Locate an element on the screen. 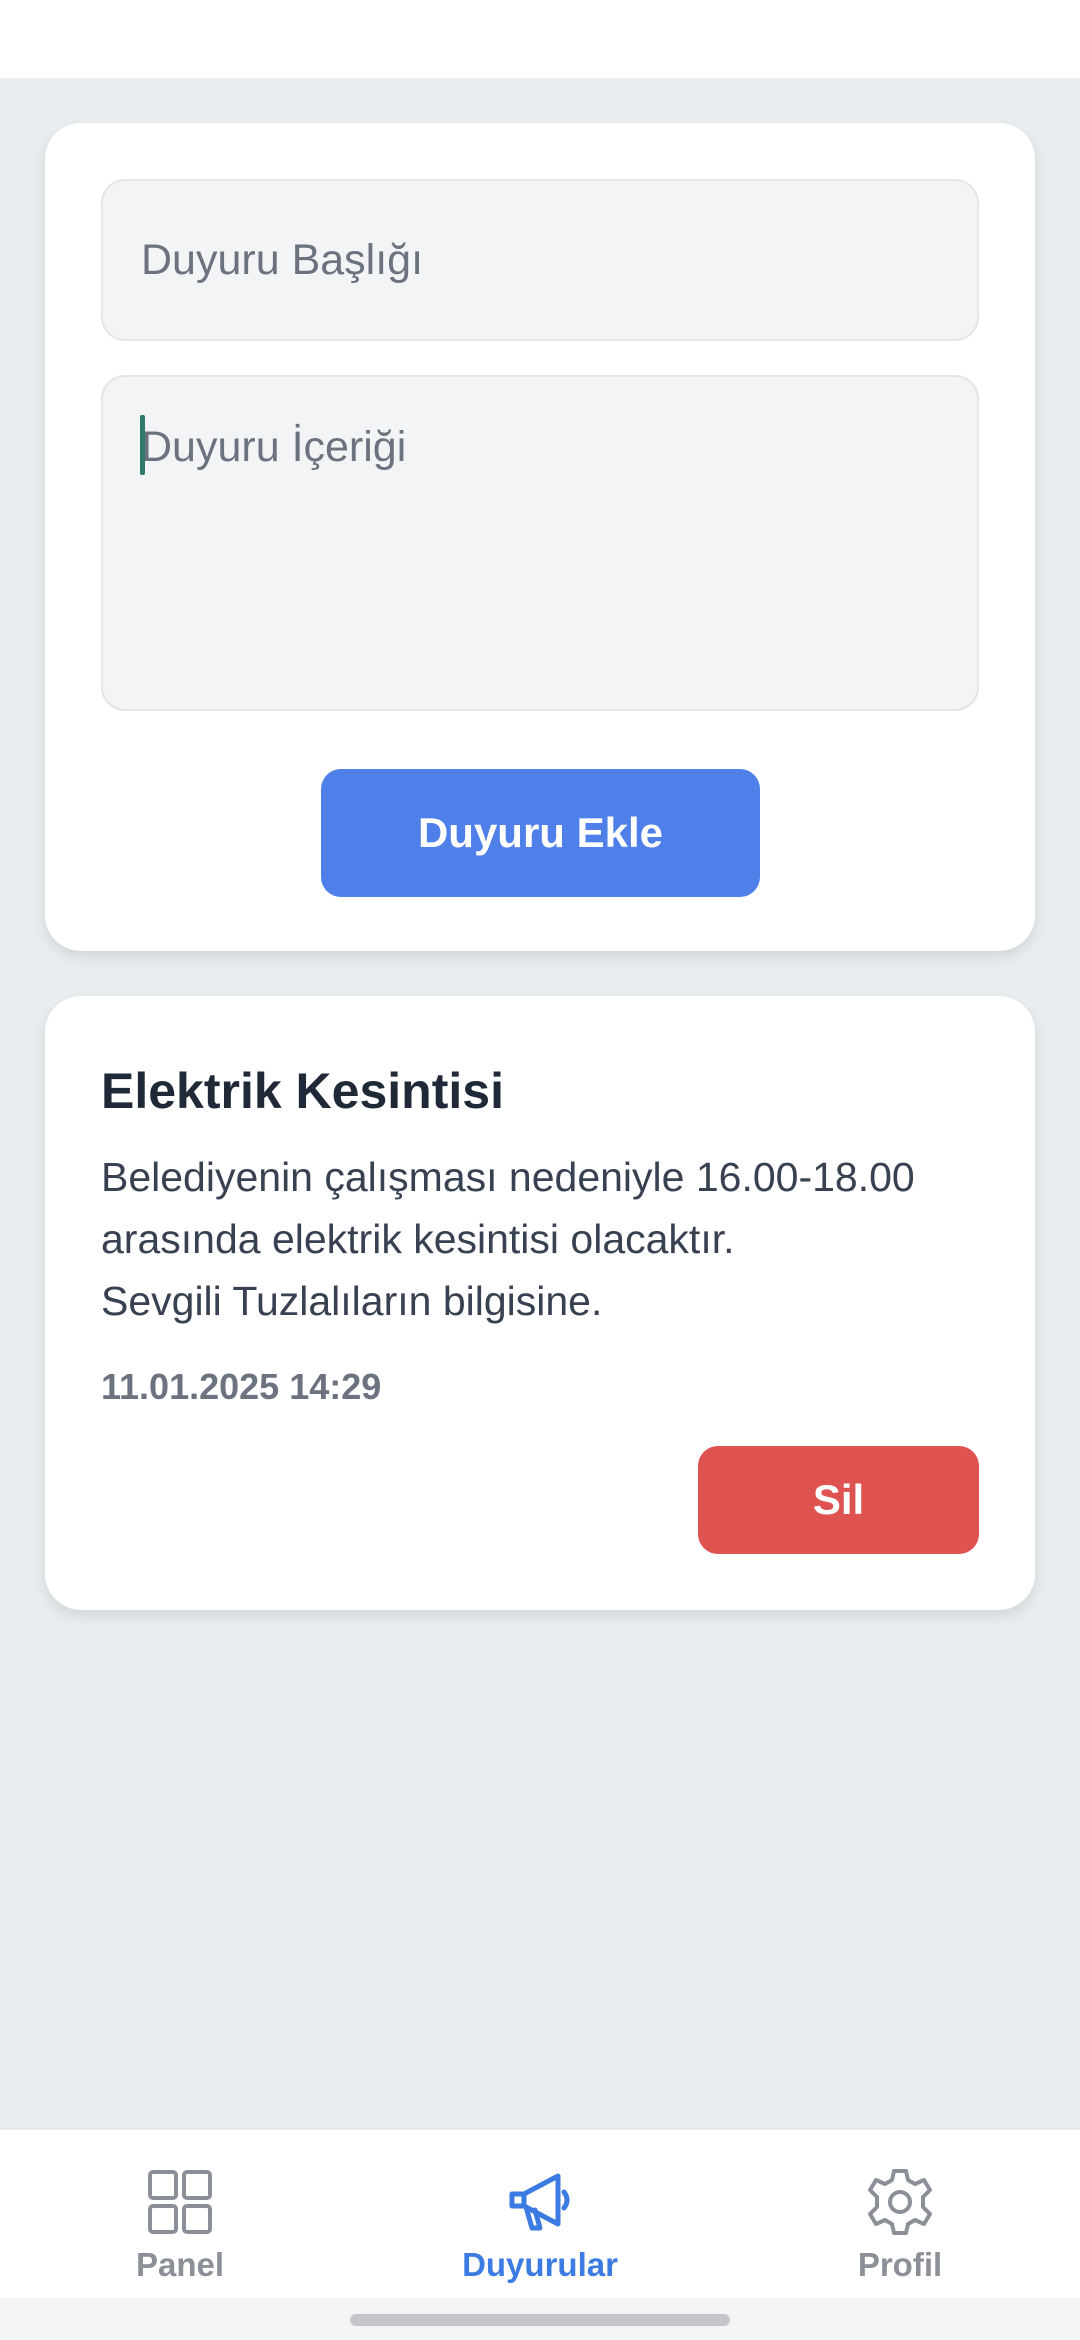 This screenshot has height=2340, width=1080. add-announcement-button: Duyuru Ekle is located at coordinates (540, 833).